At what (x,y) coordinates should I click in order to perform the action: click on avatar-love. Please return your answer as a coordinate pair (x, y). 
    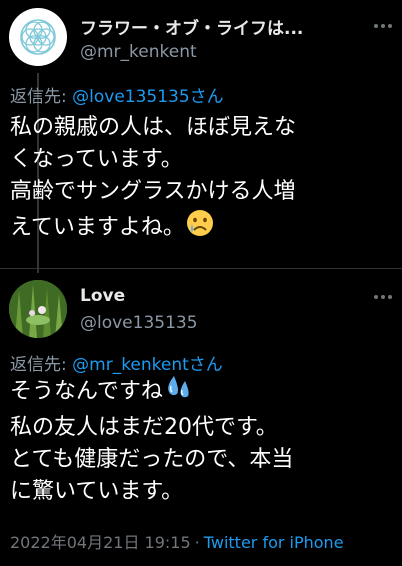
    Looking at the image, I should click on (38, 309).